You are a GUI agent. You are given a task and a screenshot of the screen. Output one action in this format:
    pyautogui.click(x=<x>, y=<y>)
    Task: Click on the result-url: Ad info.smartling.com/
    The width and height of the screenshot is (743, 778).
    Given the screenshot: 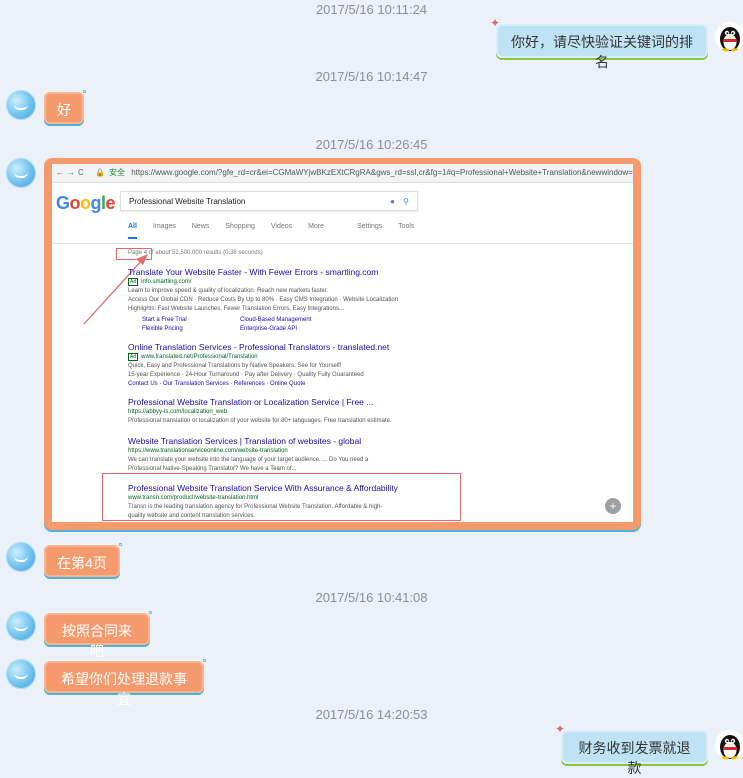 What is the action you would take?
    pyautogui.click(x=348, y=282)
    